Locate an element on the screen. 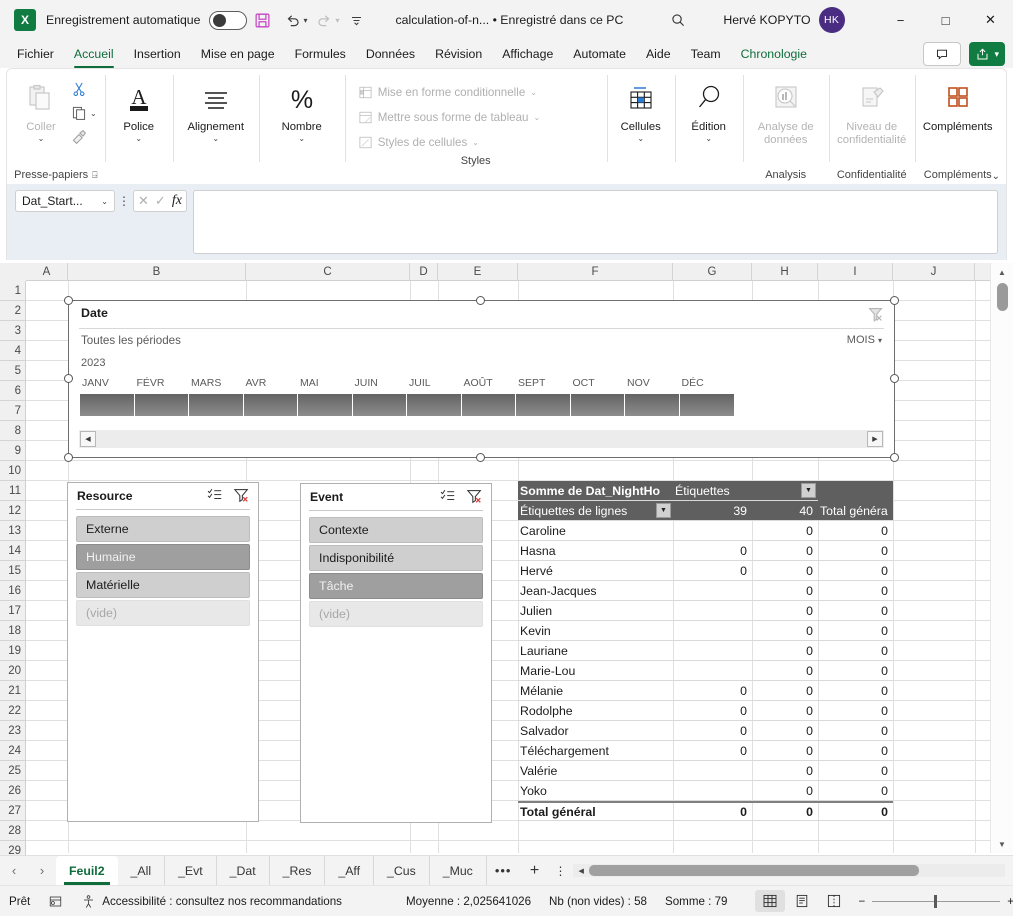 The height and width of the screenshot is (916, 1013). timeline-bar-juil is located at coordinates (434, 405).